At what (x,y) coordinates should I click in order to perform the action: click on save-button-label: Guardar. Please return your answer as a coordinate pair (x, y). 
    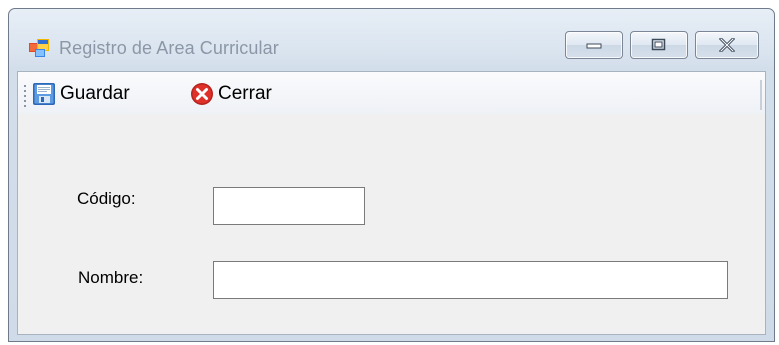
    Looking at the image, I should click on (95, 93).